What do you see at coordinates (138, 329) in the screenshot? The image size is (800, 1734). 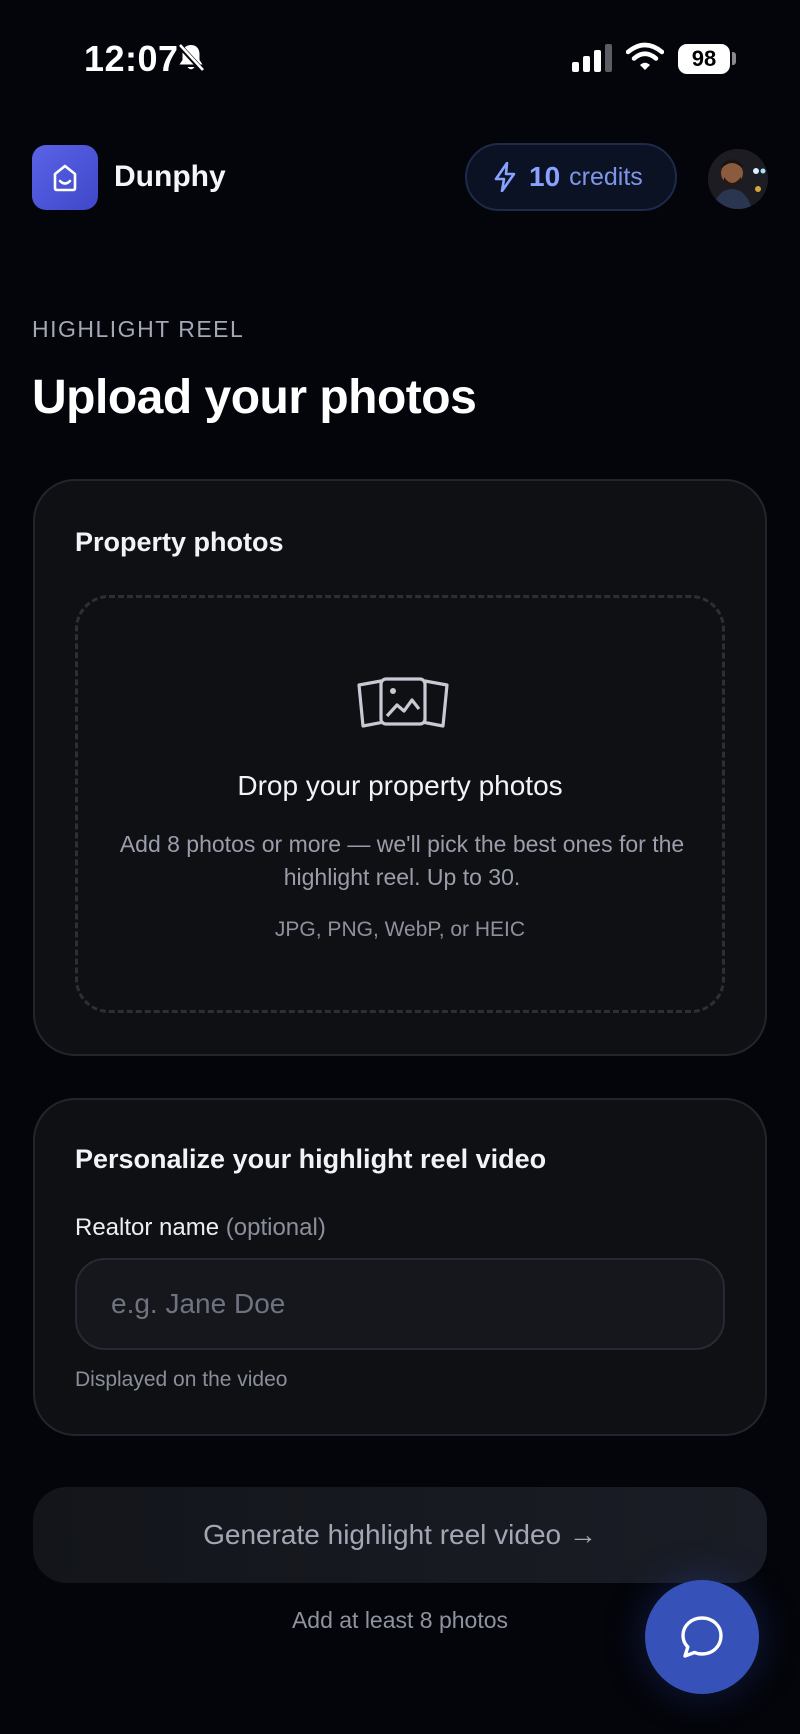 I see `section-eyebrow: HIGHLIGHT REEL` at bounding box center [138, 329].